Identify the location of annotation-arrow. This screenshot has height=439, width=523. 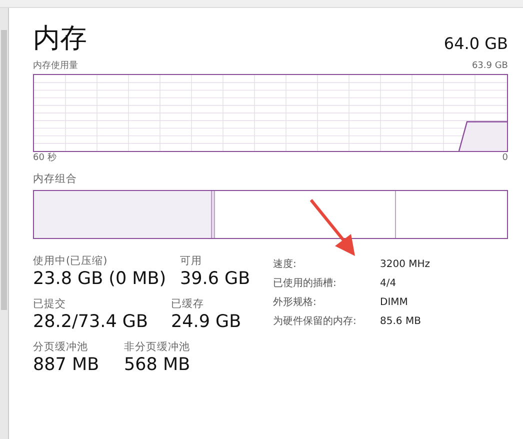
(332, 227).